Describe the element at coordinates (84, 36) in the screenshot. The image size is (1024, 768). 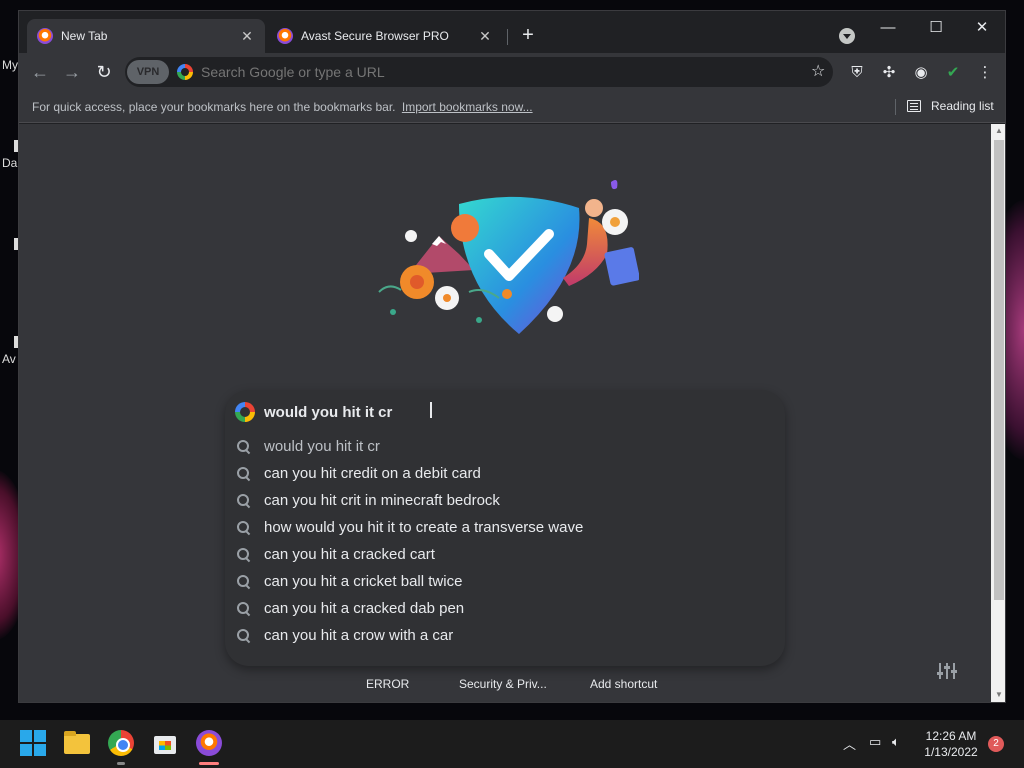
I see `tab-title: New Tab` at that location.